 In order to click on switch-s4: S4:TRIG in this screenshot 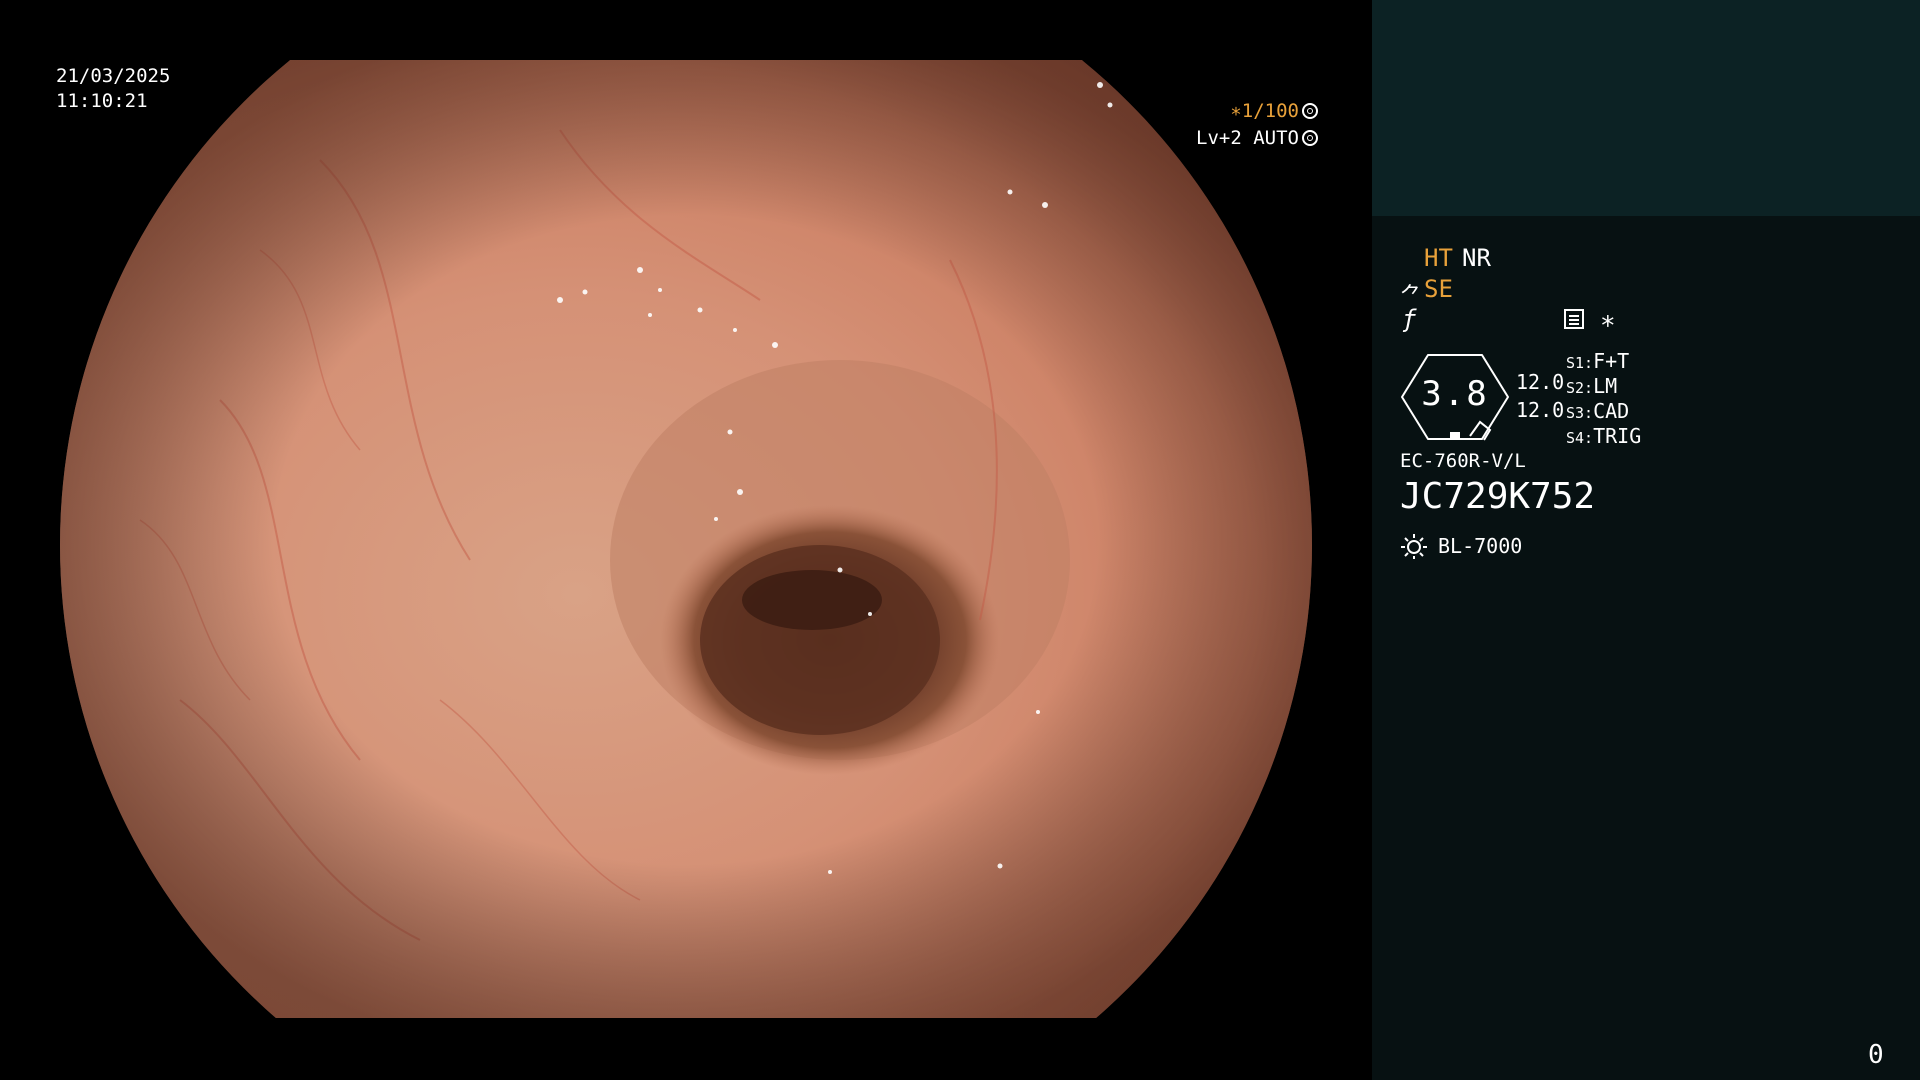, I will do `click(1603, 436)`.